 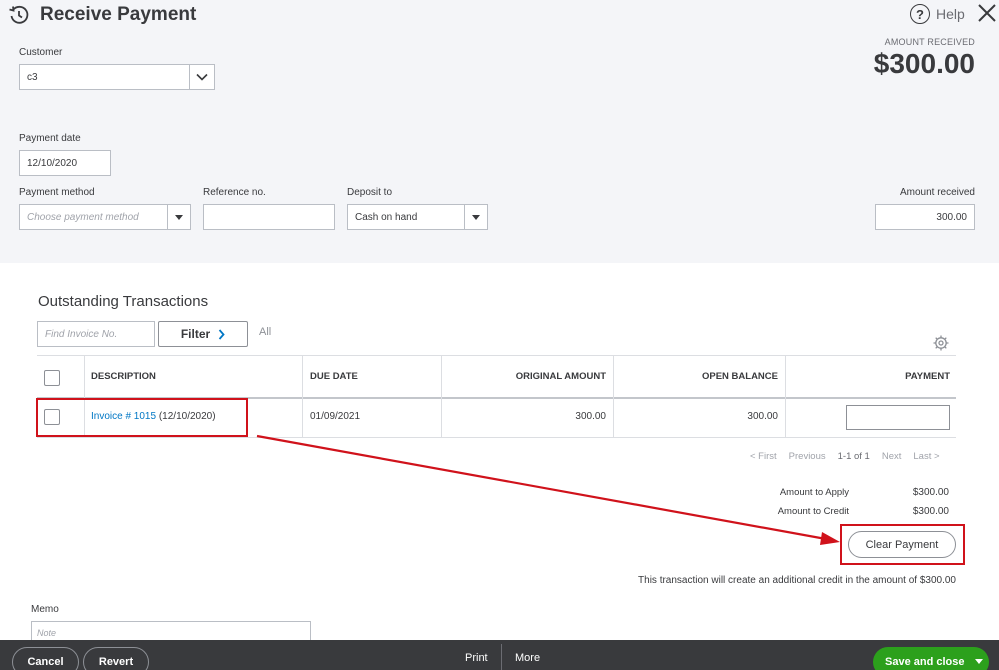 I want to click on deposit-to-label: Deposit to, so click(x=370, y=192).